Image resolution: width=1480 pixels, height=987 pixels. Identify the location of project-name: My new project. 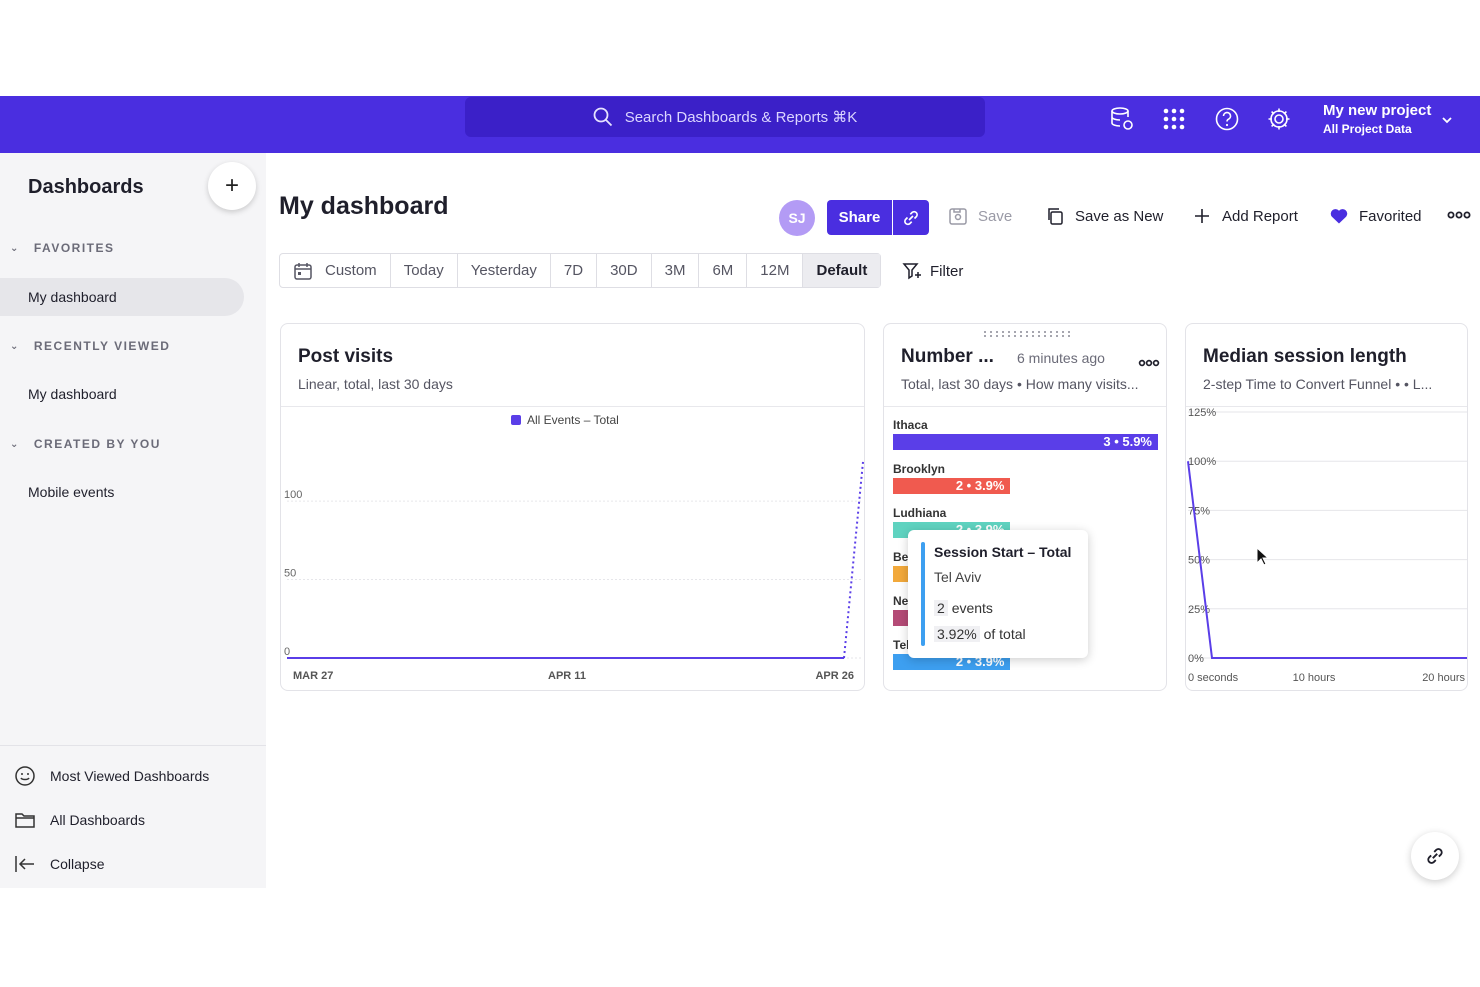
(1377, 110).